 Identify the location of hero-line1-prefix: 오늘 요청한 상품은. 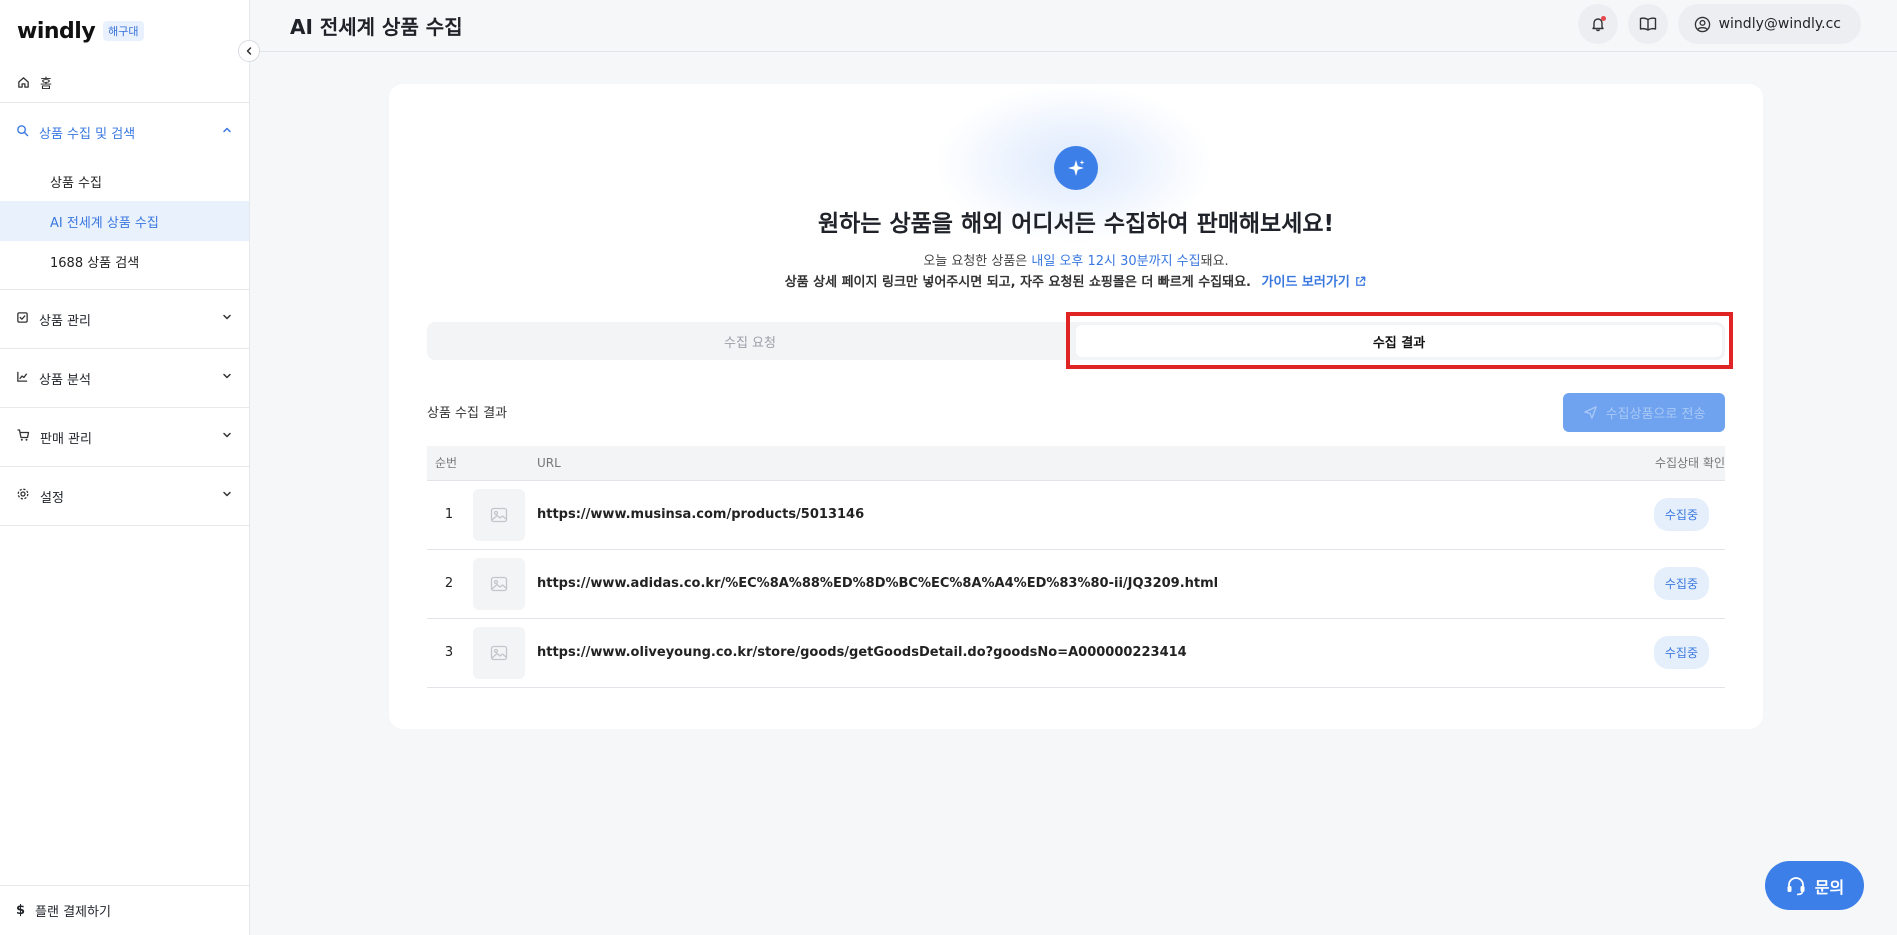
(977, 261).